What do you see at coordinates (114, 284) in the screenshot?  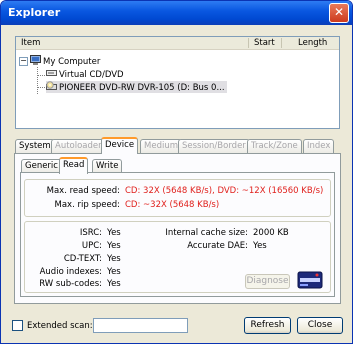 I see `rw-subcodes-value: Yes` at bounding box center [114, 284].